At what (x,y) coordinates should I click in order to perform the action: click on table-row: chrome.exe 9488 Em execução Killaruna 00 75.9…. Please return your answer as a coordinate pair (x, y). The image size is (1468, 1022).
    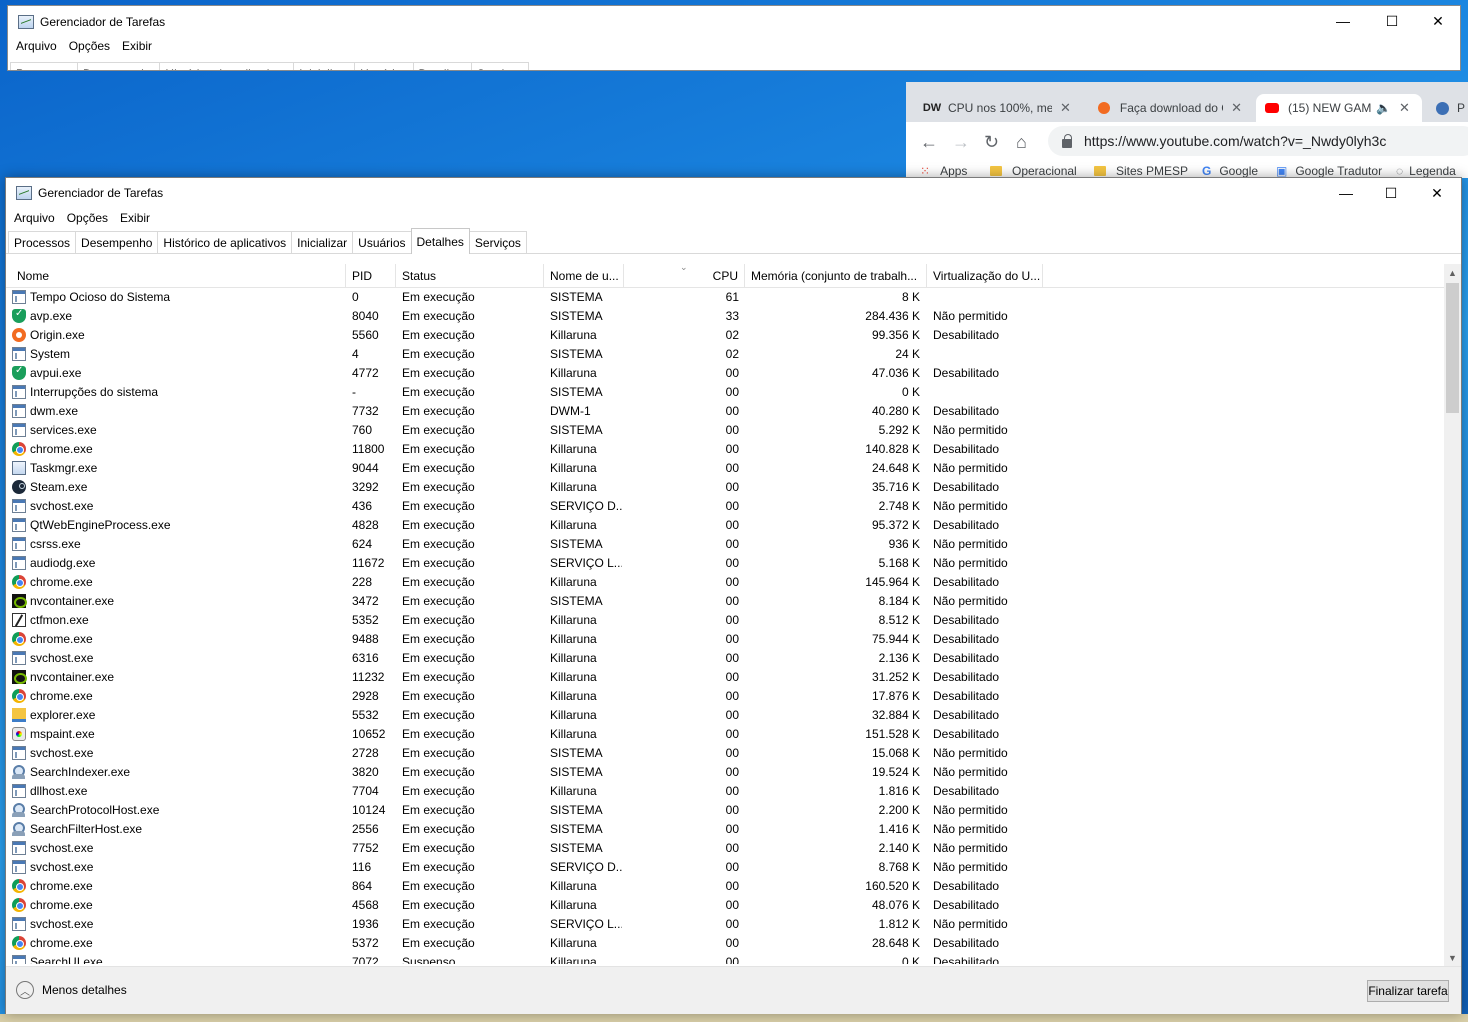
    Looking at the image, I should click on (726, 639).